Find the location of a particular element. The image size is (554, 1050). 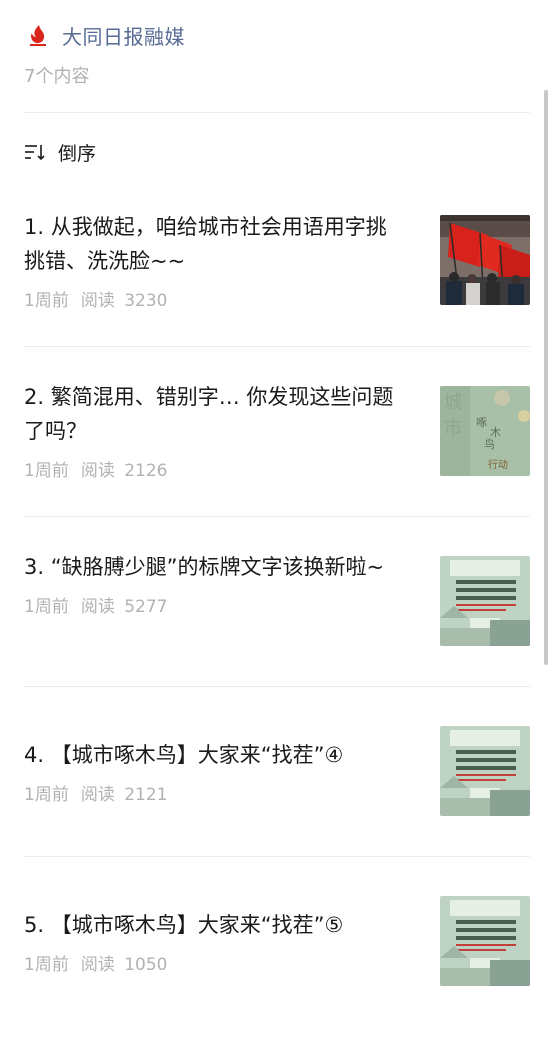

sort-label: 倒序 is located at coordinates (77, 153).